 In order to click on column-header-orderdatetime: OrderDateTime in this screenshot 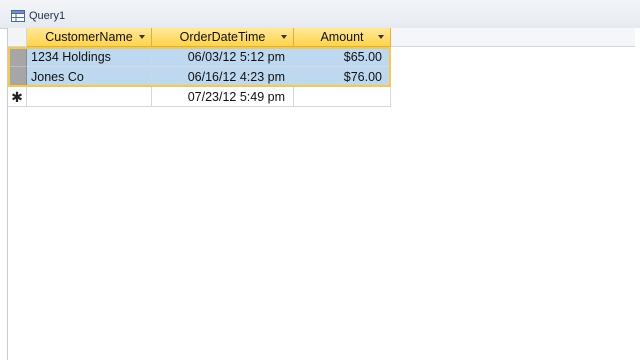, I will do `click(223, 37)`.